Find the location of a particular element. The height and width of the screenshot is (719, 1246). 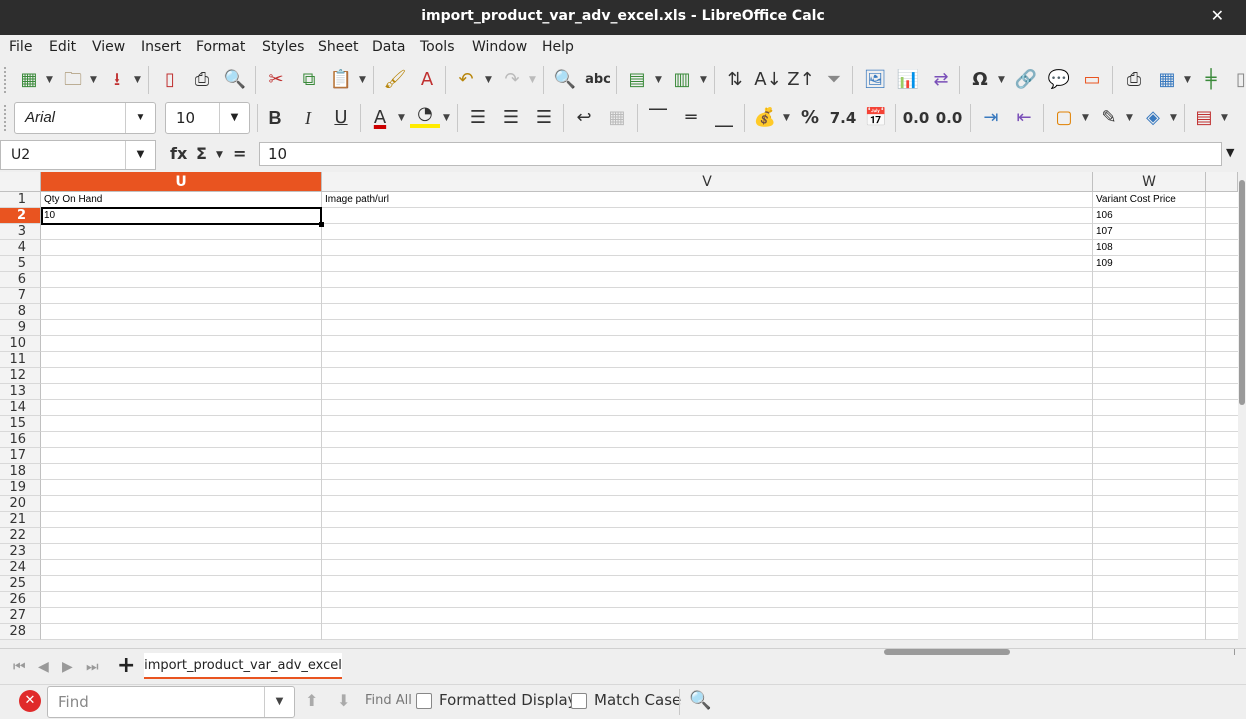

row-header: 22 is located at coordinates (20, 536).